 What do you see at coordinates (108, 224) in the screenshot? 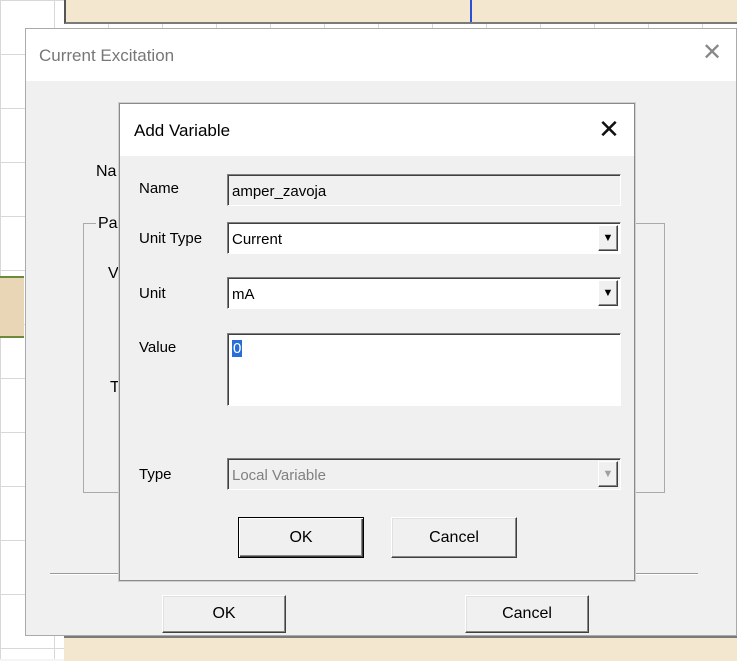
I see `parameters-groupbox-label: Pa` at bounding box center [108, 224].